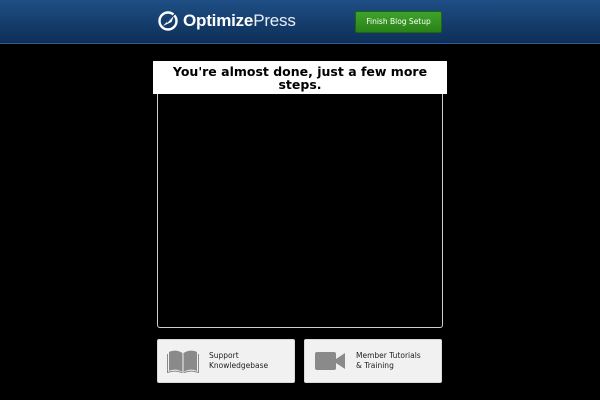 The image size is (600, 400). I want to click on top-header: OptimizePress Finish Blog Setup, so click(300, 22).